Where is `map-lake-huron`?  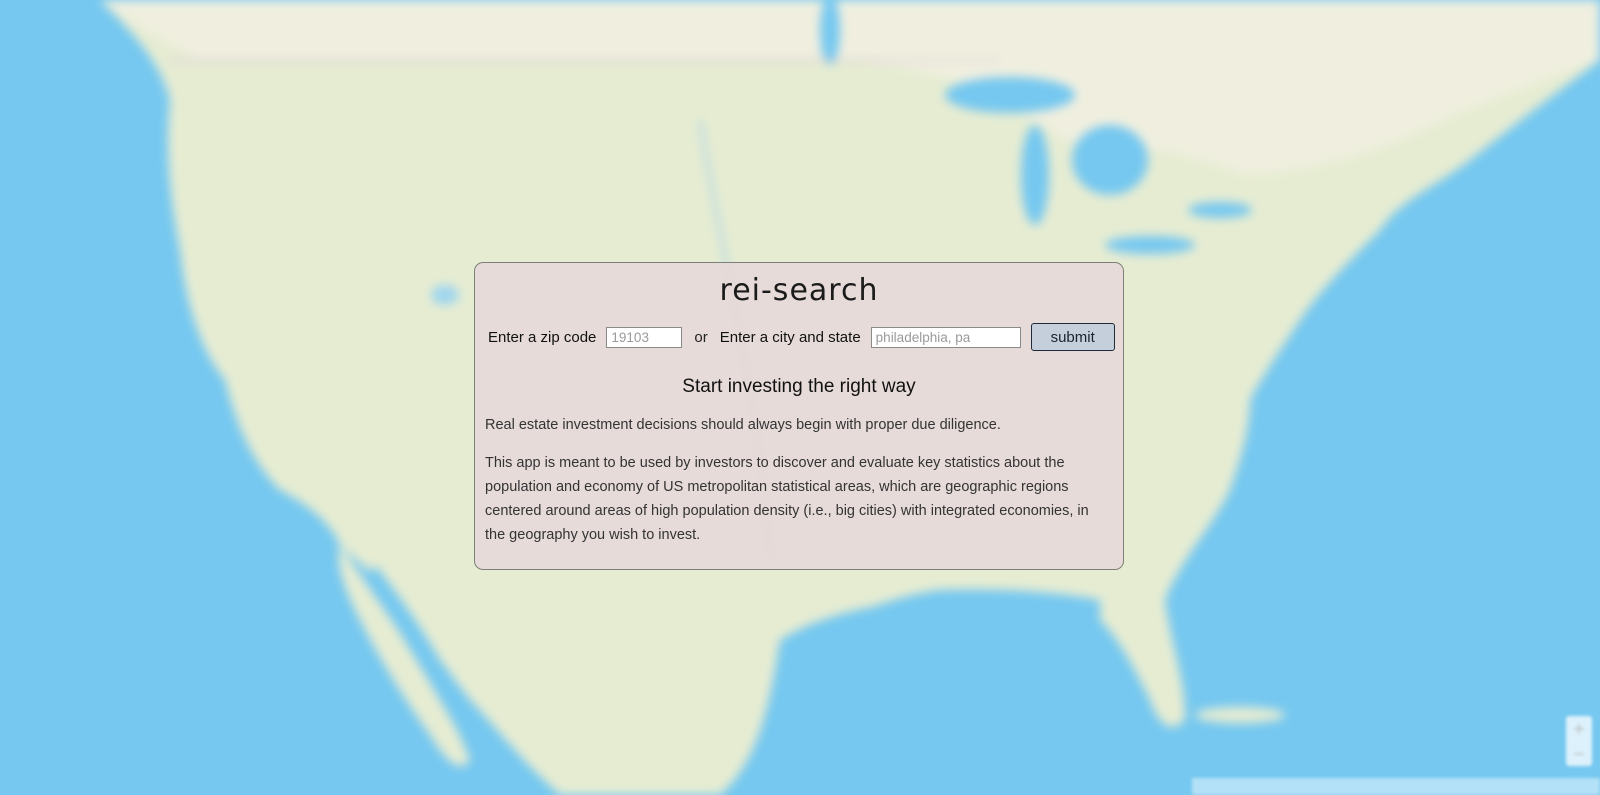 map-lake-huron is located at coordinates (1110, 160).